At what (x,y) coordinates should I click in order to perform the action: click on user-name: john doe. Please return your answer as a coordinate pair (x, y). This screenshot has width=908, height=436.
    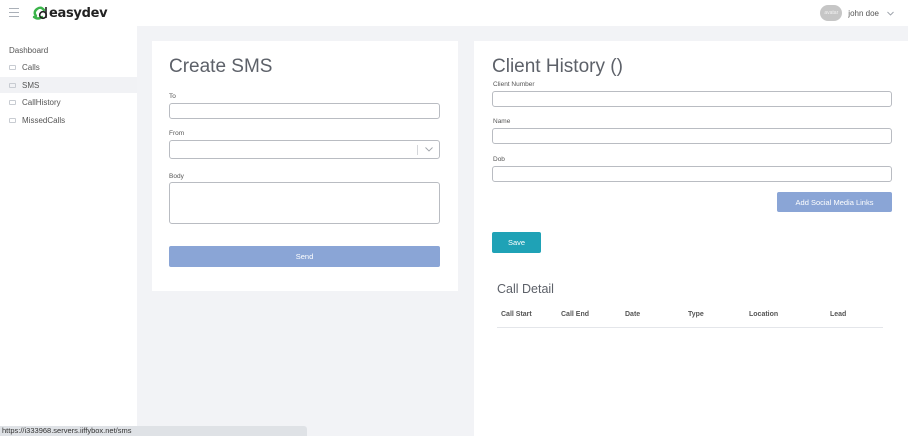
    Looking at the image, I should click on (863, 13).